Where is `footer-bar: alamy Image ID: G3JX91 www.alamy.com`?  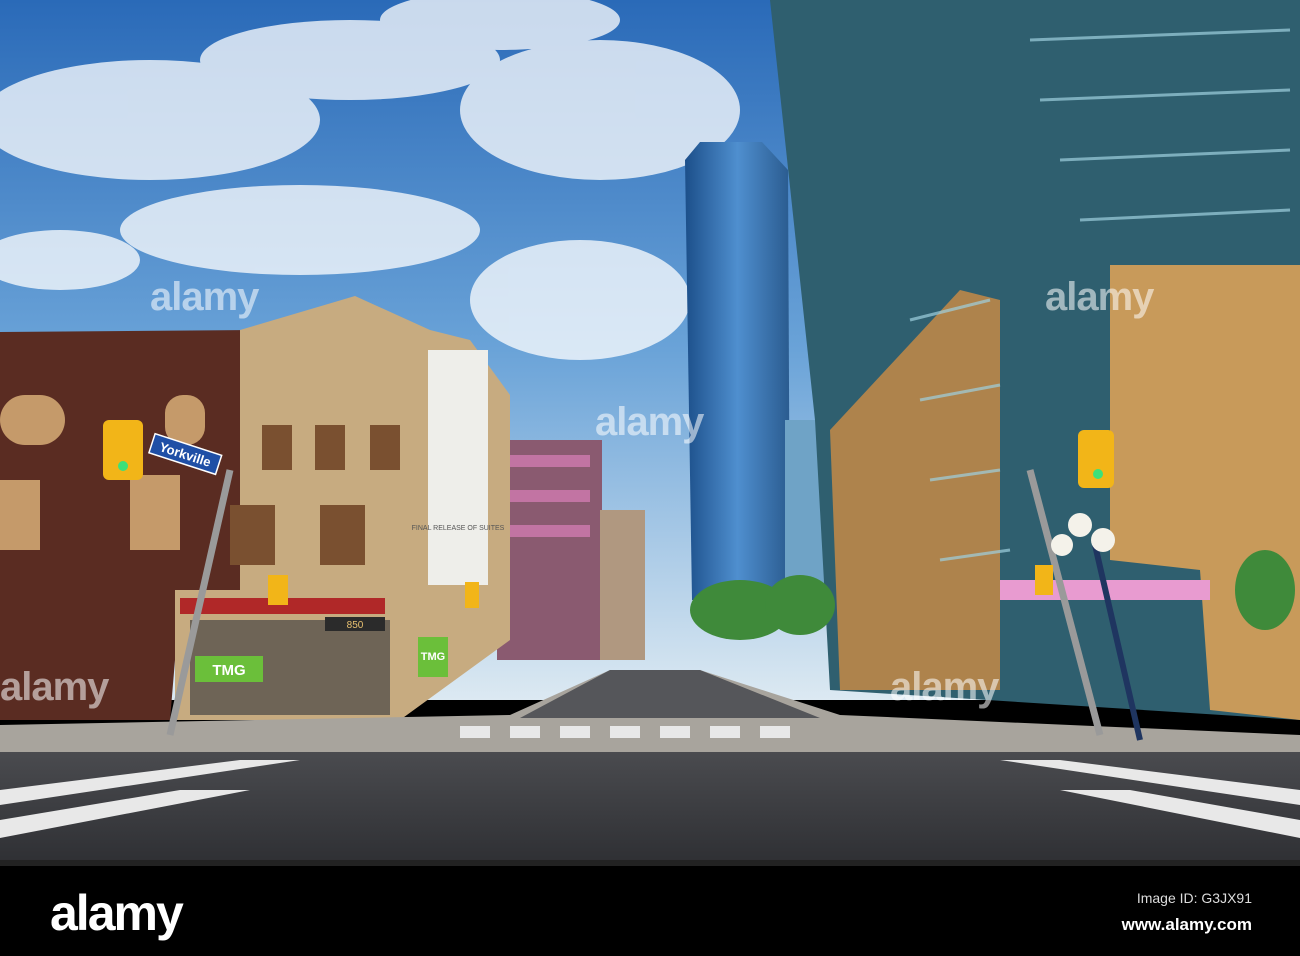 footer-bar: alamy Image ID: G3JX91 www.alamy.com is located at coordinates (650, 911).